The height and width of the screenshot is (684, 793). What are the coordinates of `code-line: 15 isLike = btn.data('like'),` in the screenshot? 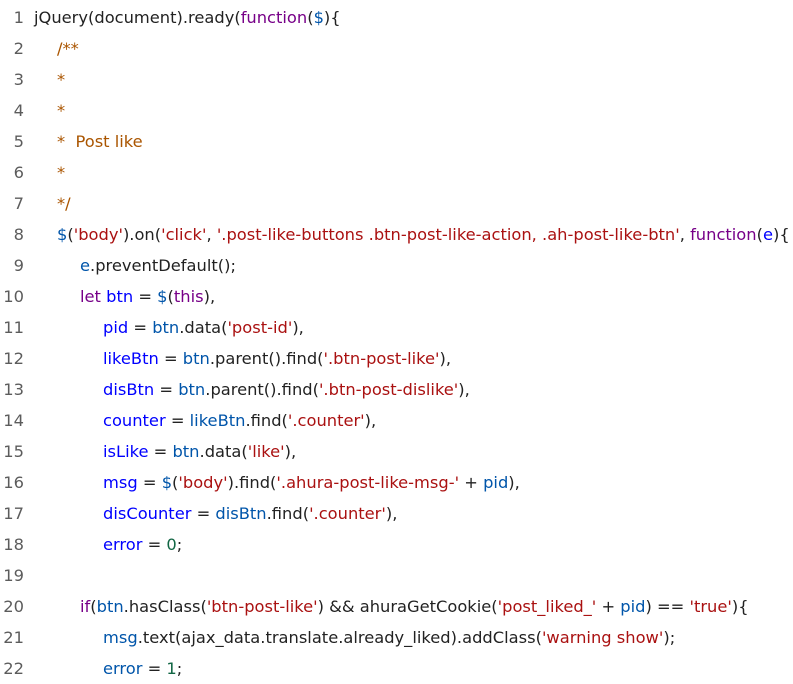 It's located at (396, 451).